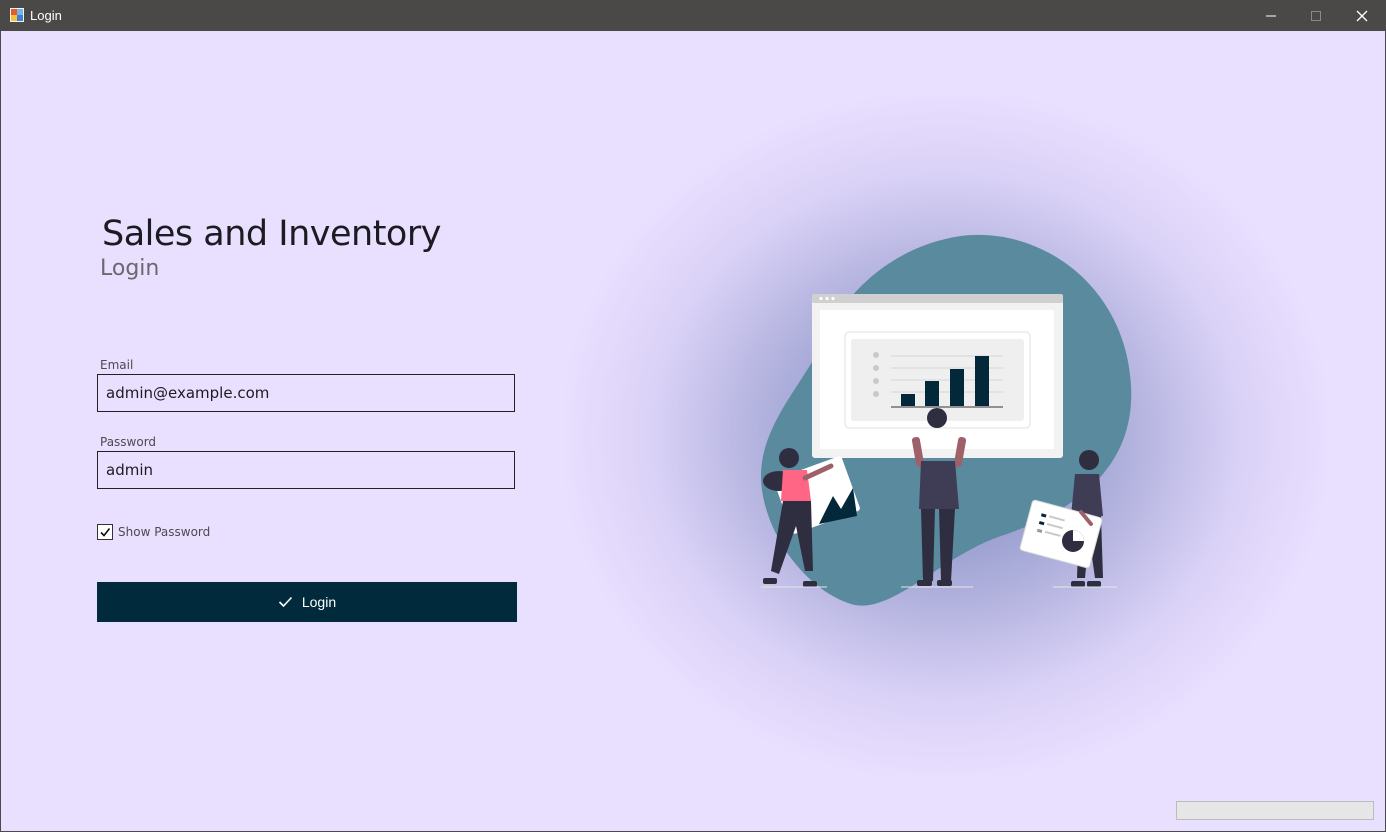 This screenshot has height=832, width=1386. I want to click on email-input, so click(306, 393).